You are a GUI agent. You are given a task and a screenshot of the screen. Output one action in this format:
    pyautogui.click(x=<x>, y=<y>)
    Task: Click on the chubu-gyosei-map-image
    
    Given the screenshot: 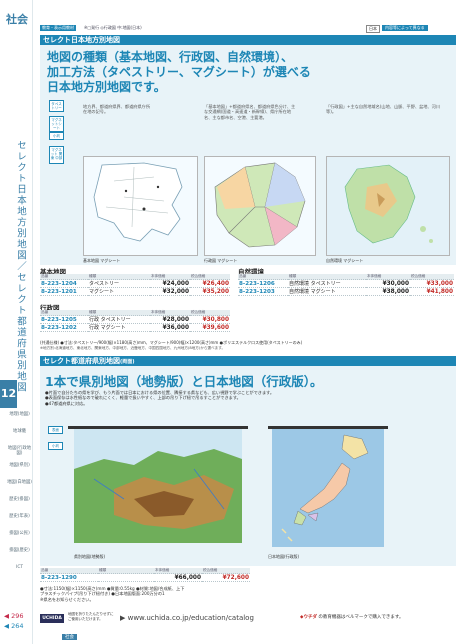 What is the action you would take?
    pyautogui.click(x=260, y=206)
    